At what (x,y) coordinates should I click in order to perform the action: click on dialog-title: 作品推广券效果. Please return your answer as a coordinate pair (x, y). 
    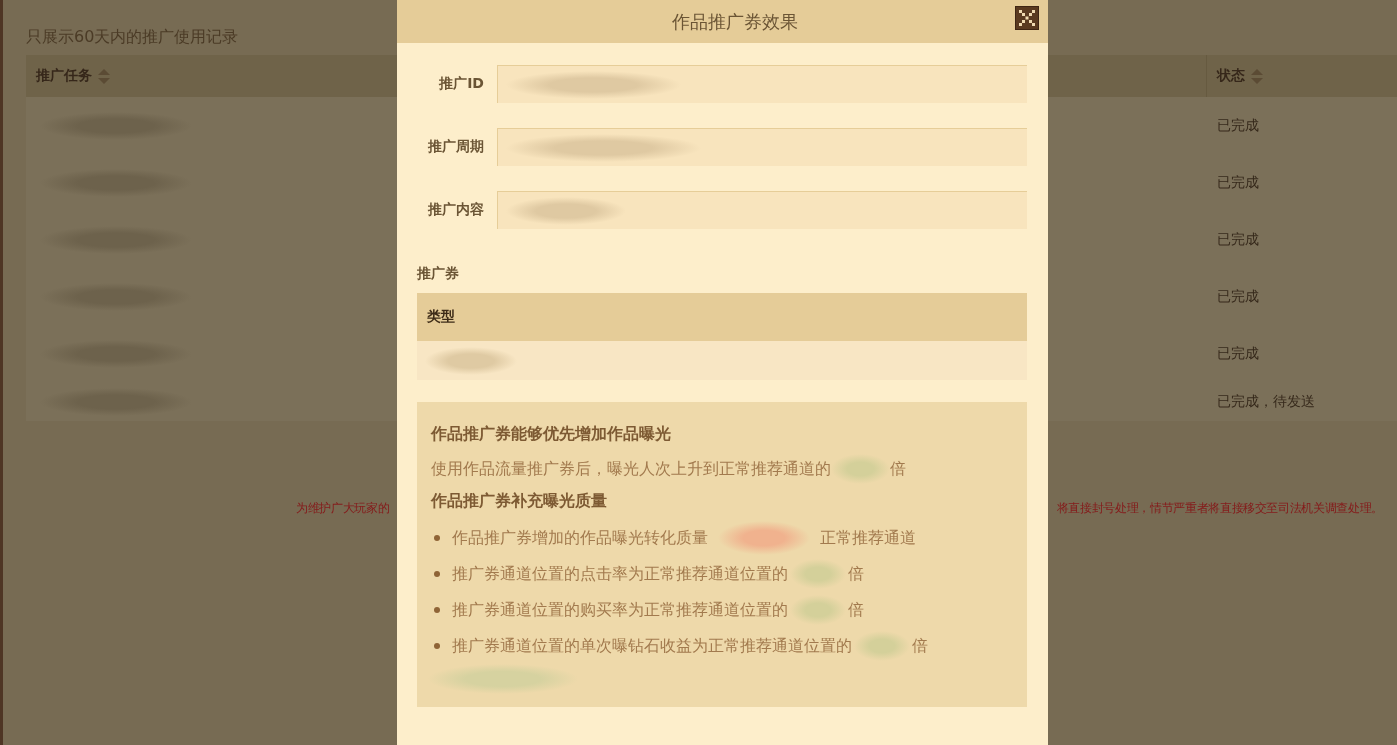
    Looking at the image, I should click on (734, 21).